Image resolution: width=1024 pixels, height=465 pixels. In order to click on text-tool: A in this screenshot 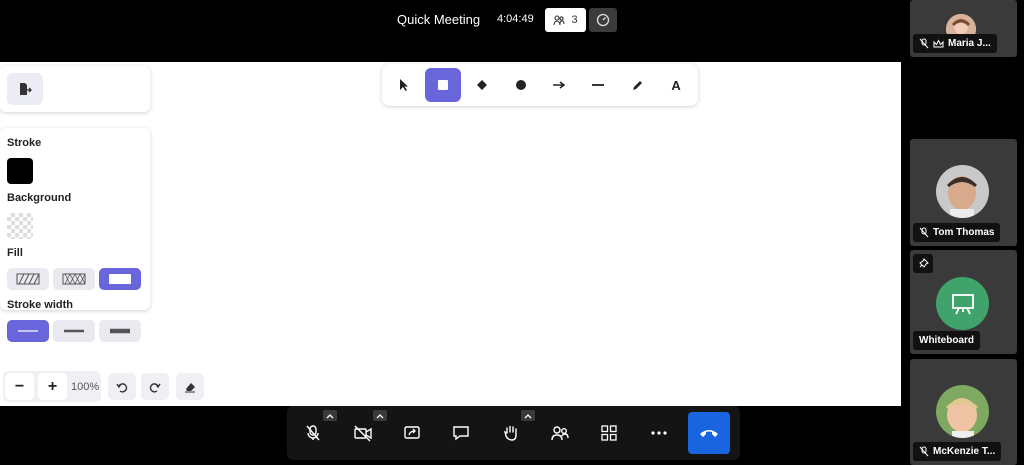, I will do `click(676, 85)`.